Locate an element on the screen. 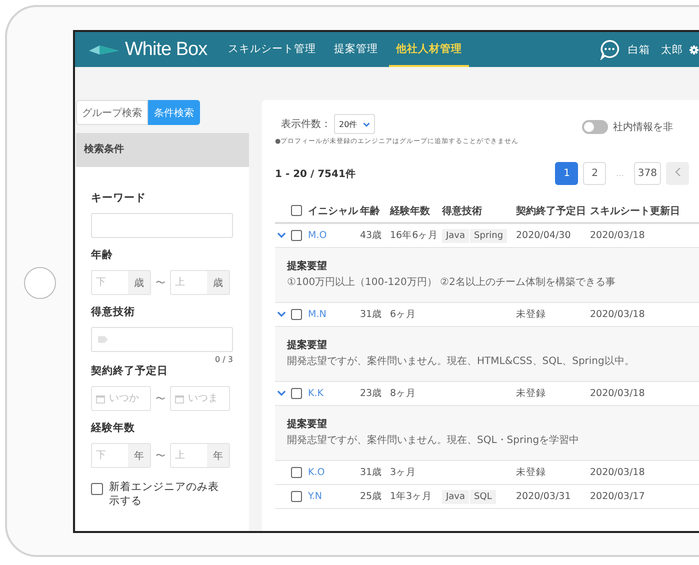  skill-tag: SQL is located at coordinates (483, 497).